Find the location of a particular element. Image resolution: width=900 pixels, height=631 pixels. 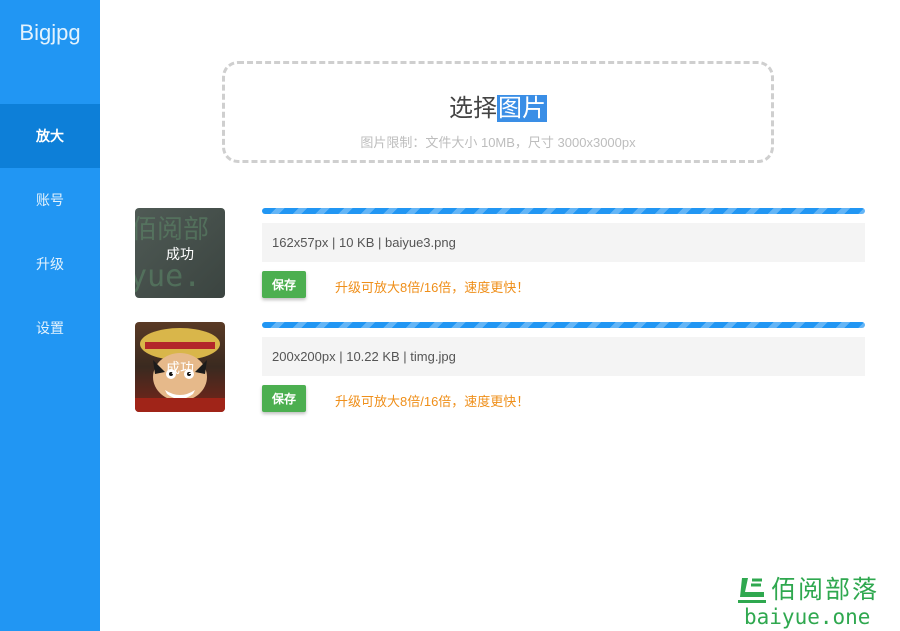

watermark-logo-icon is located at coordinates (752, 590).